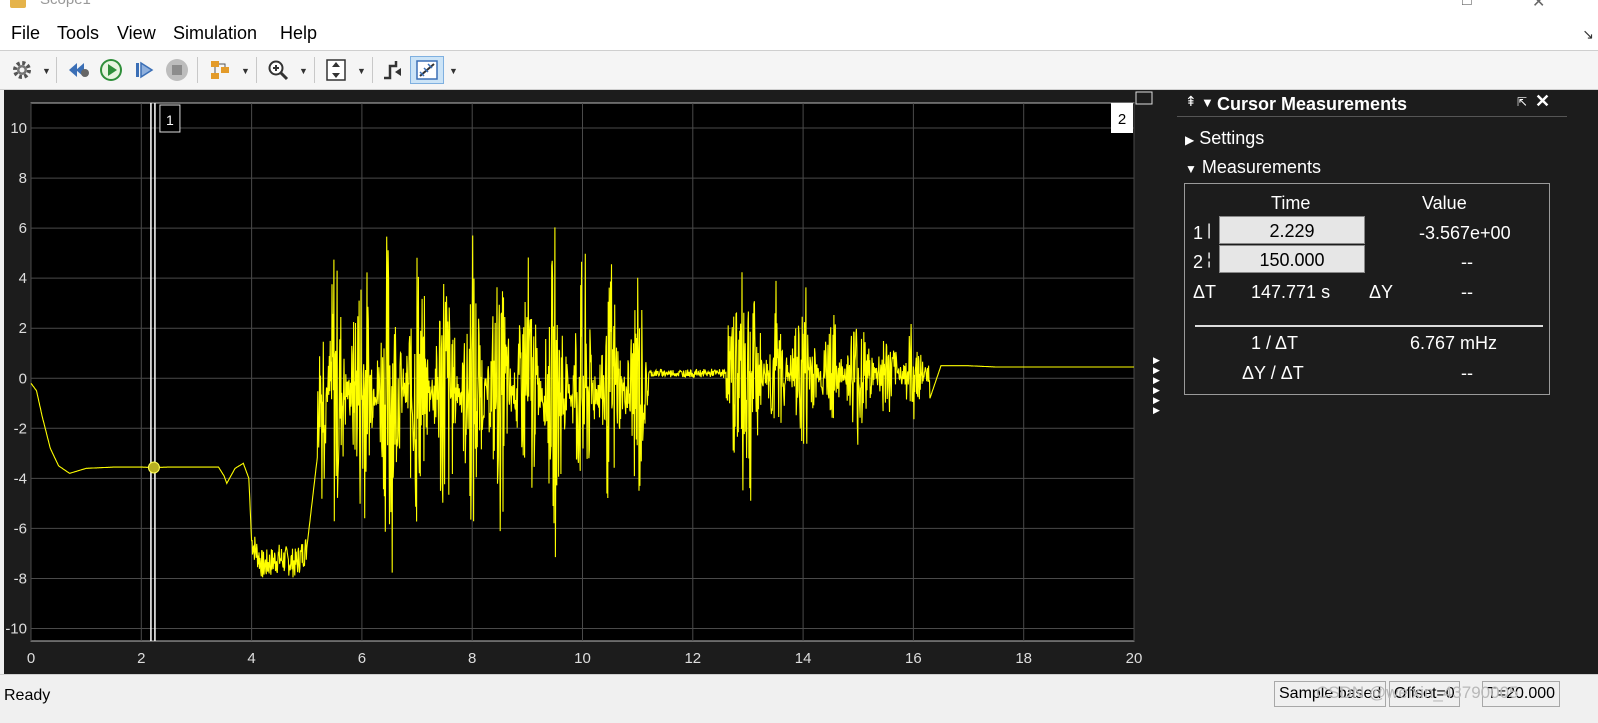 This screenshot has height=723, width=1598. What do you see at coordinates (1444, 203) in the screenshot?
I see `col-value-header: Value` at bounding box center [1444, 203].